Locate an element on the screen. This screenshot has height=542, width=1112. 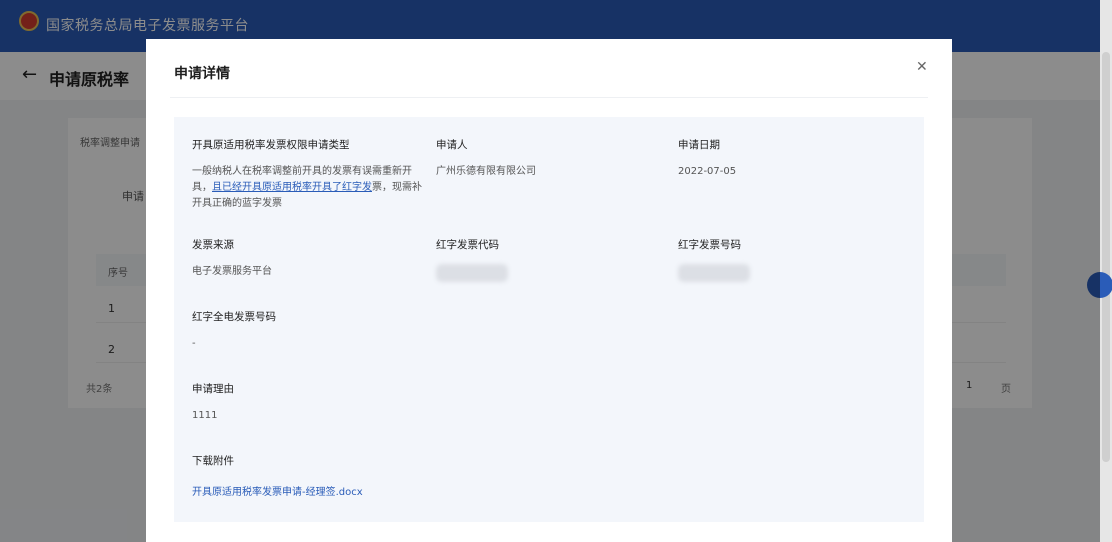
close-icon: ✕ is located at coordinates (922, 67).